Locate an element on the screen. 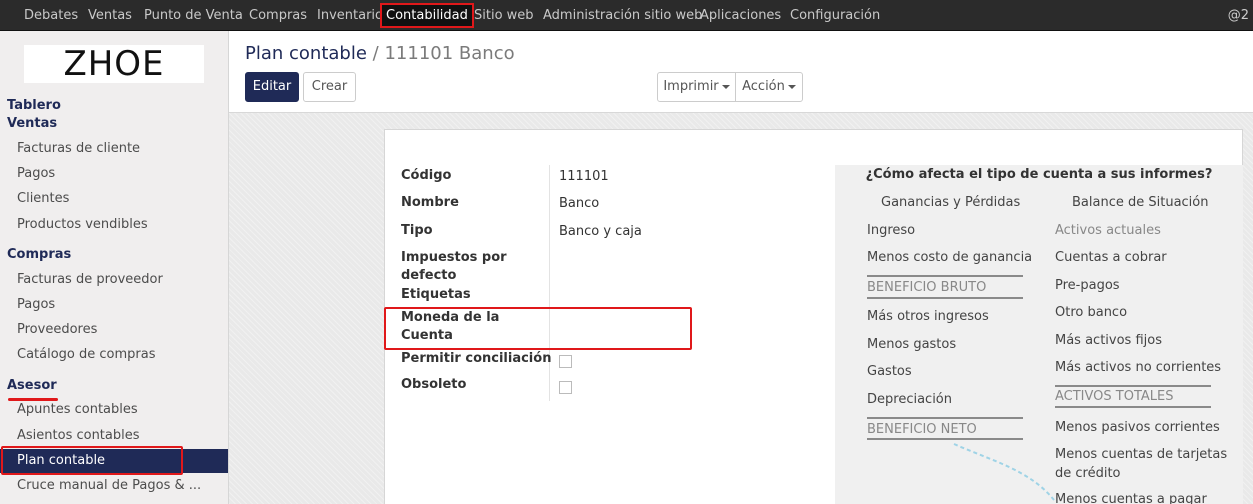 The image size is (1253, 504). bs-item: Pre-pagos is located at coordinates (1087, 285).